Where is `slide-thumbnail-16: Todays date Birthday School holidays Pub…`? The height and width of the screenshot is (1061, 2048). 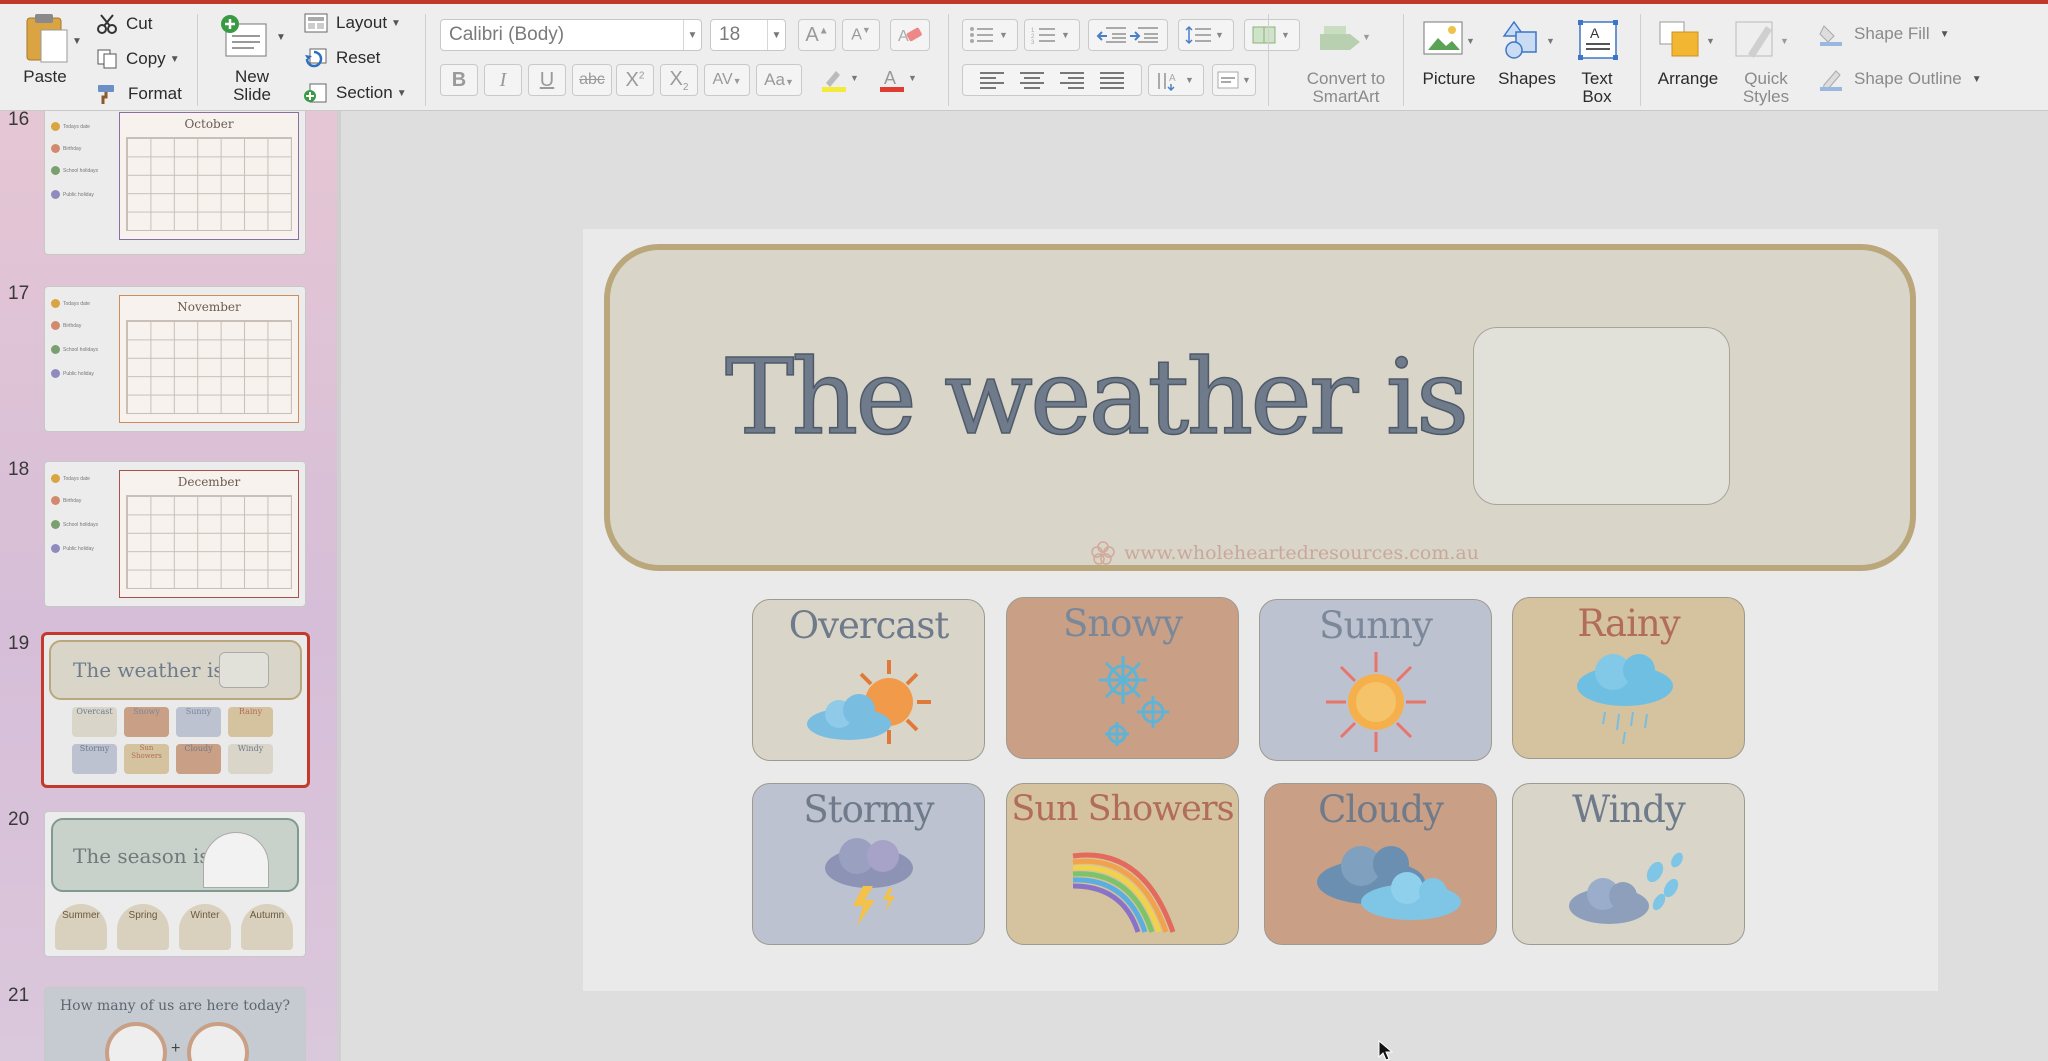 slide-thumbnail-16: Todays date Birthday School holidays Pub… is located at coordinates (175, 183).